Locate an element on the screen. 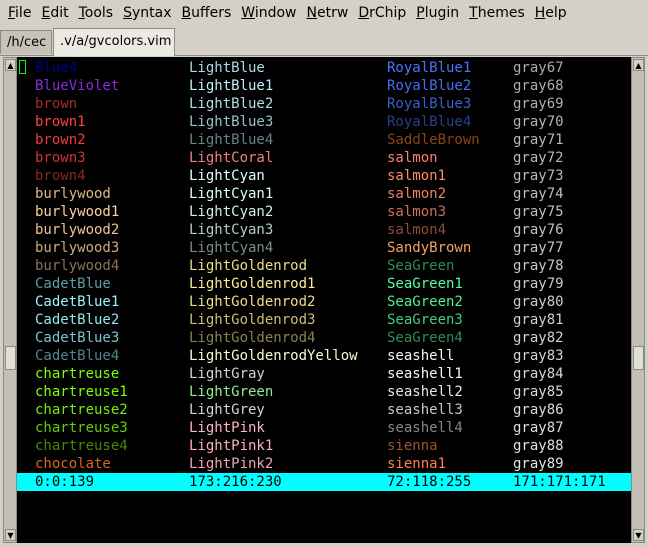 The image size is (648, 546). status-rgb-value: 72:118:255 is located at coordinates (429, 482).